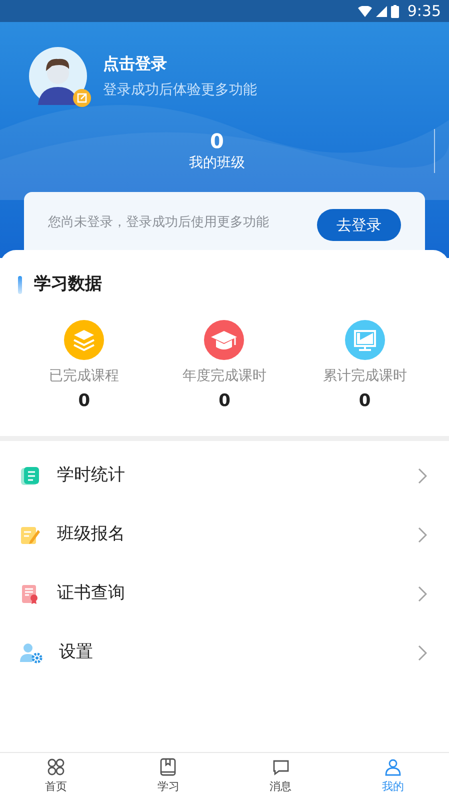 The width and height of the screenshot is (449, 800). Describe the element at coordinates (224, 340) in the screenshot. I see `graduation-cap-icon` at that location.